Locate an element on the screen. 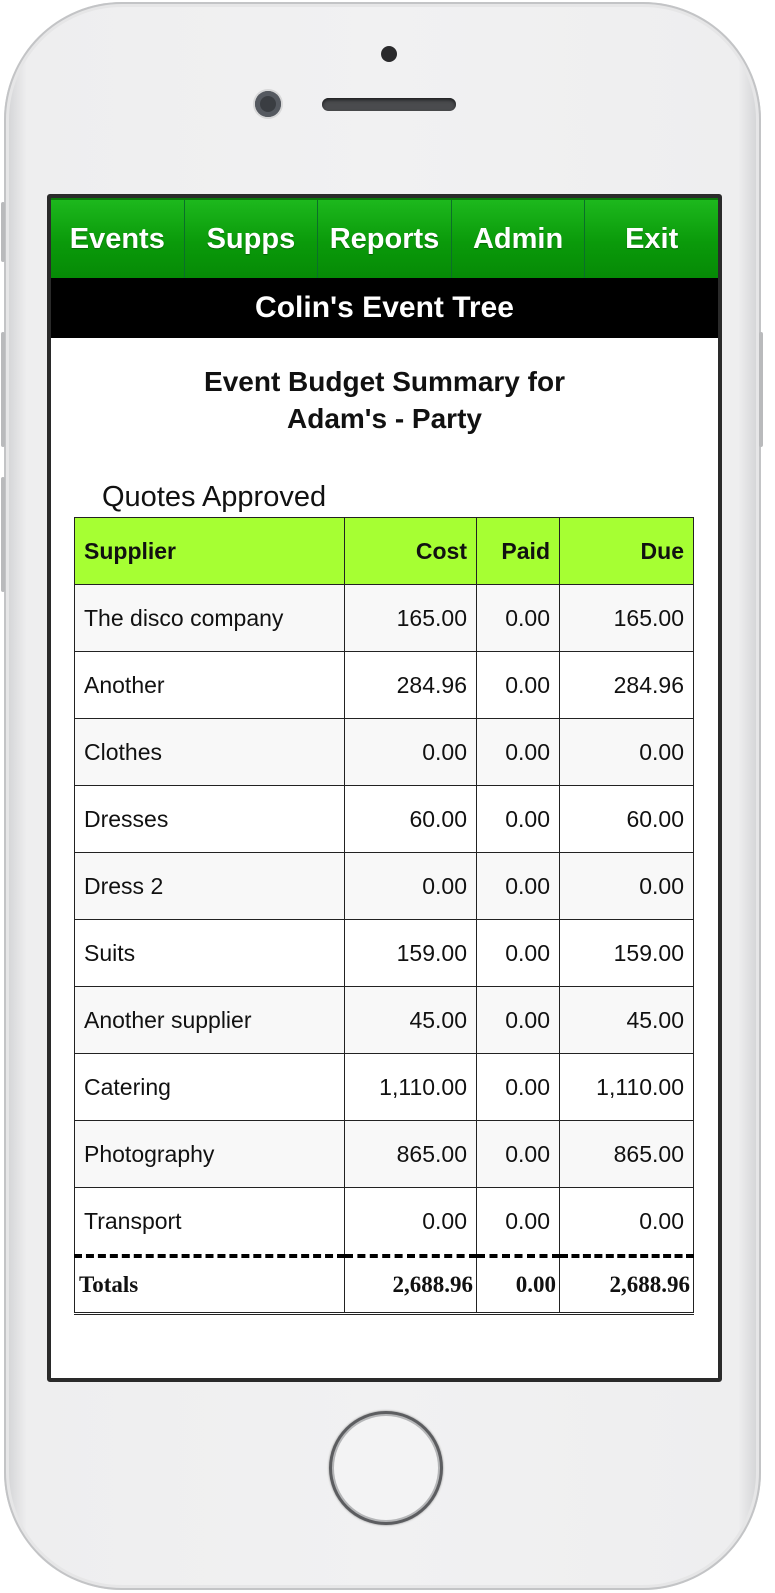  cost-cell: 865.00 is located at coordinates (410, 1154).